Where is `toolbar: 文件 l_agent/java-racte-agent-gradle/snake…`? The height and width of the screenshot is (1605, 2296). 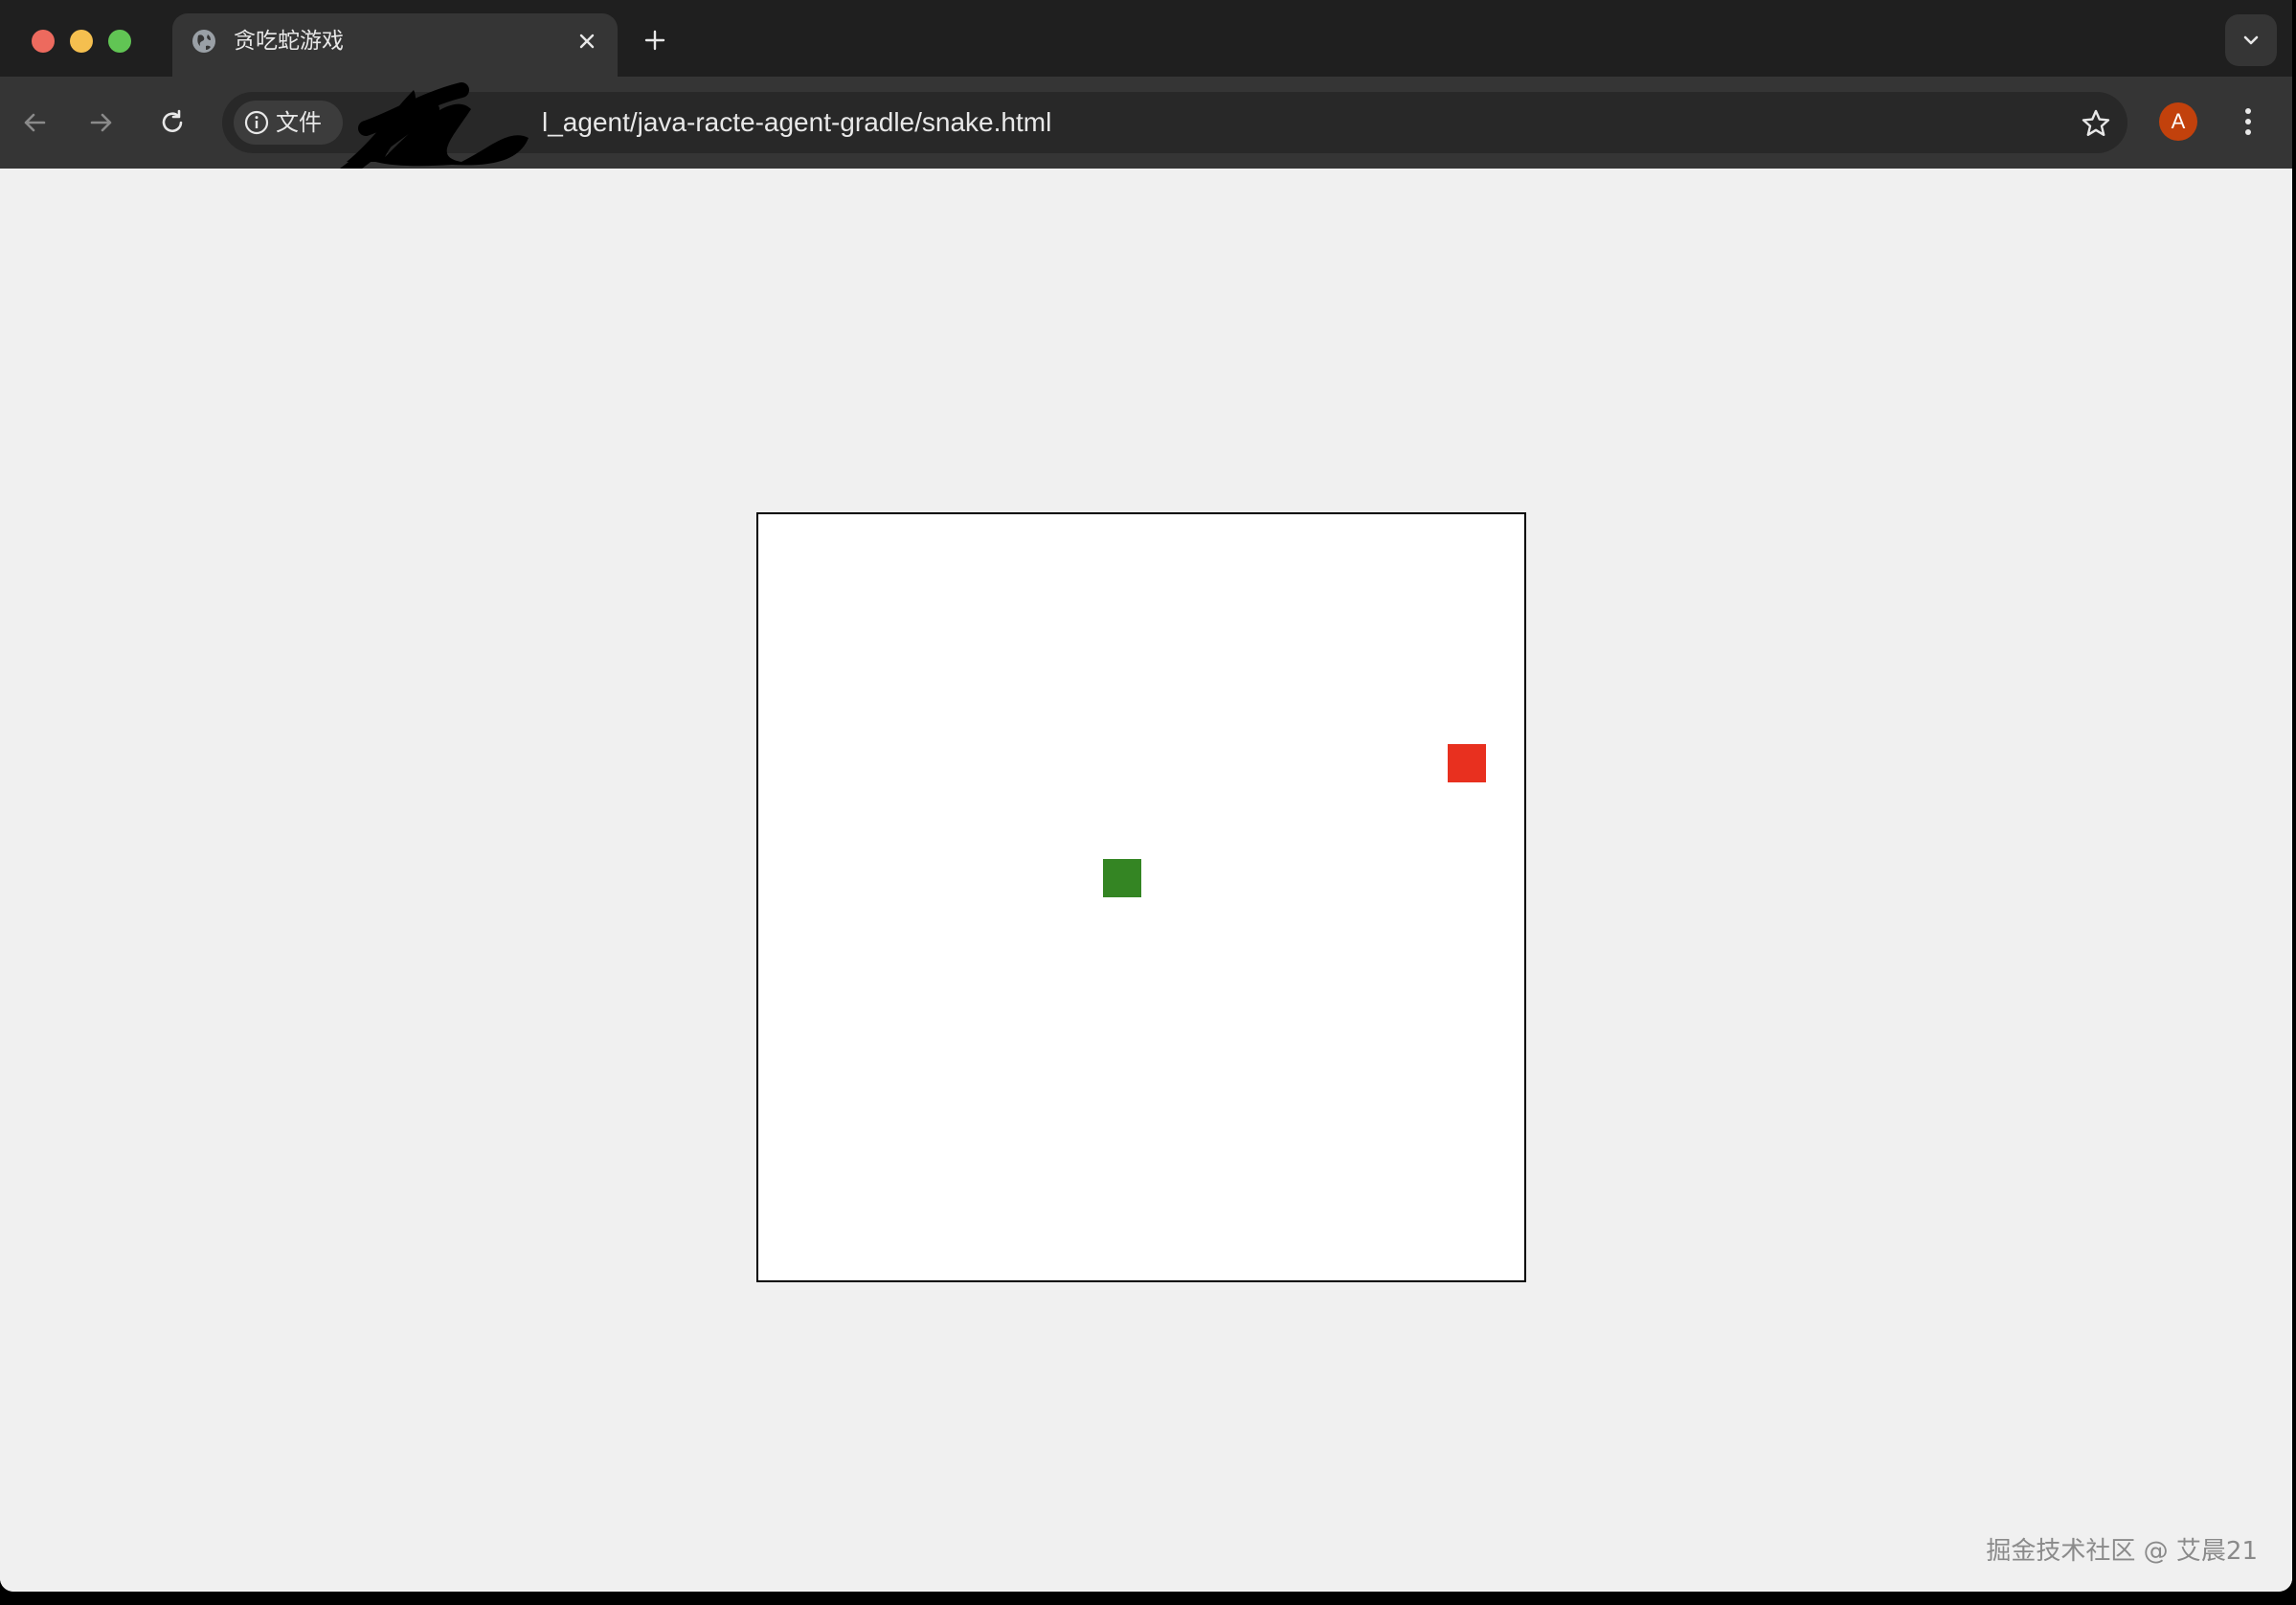
toolbar: 文件 l_agent/java-racte-agent-gradle/snake… is located at coordinates (1146, 130).